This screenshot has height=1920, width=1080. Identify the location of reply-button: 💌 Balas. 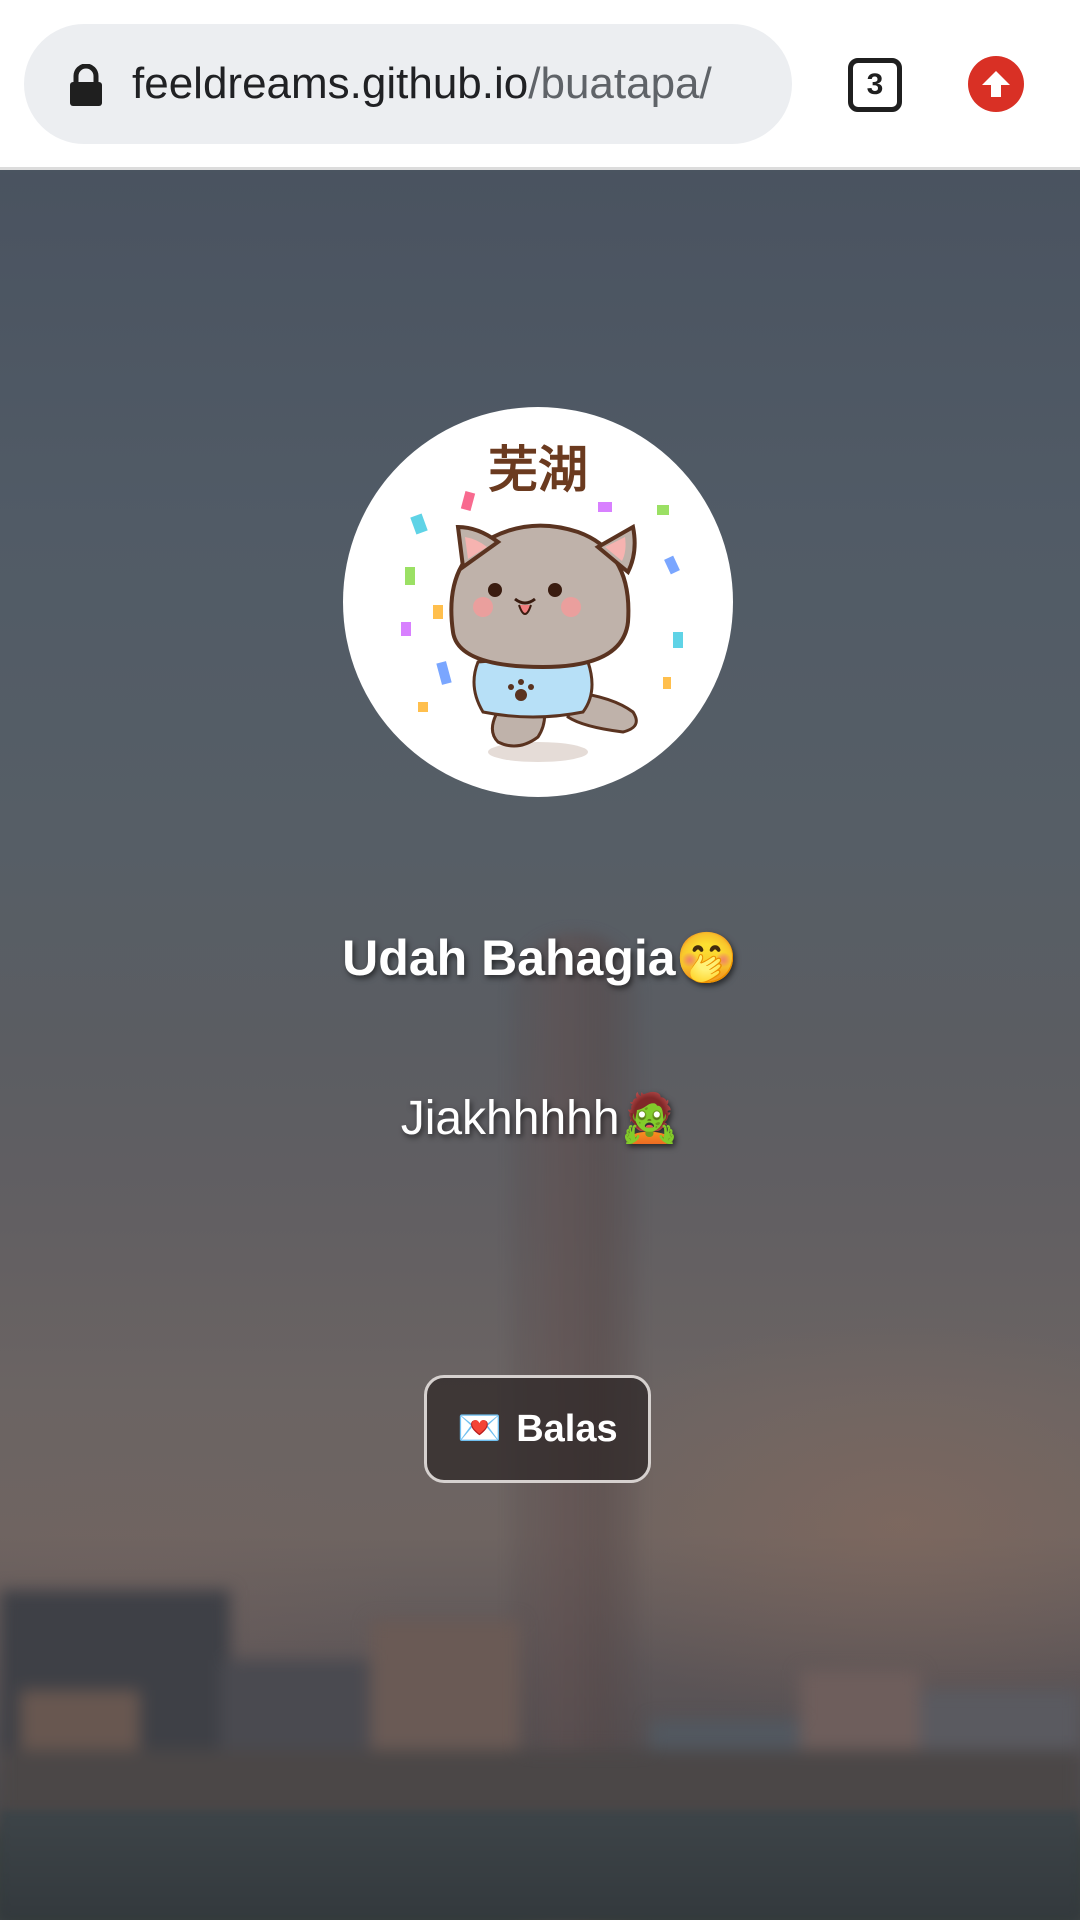
(537, 1429).